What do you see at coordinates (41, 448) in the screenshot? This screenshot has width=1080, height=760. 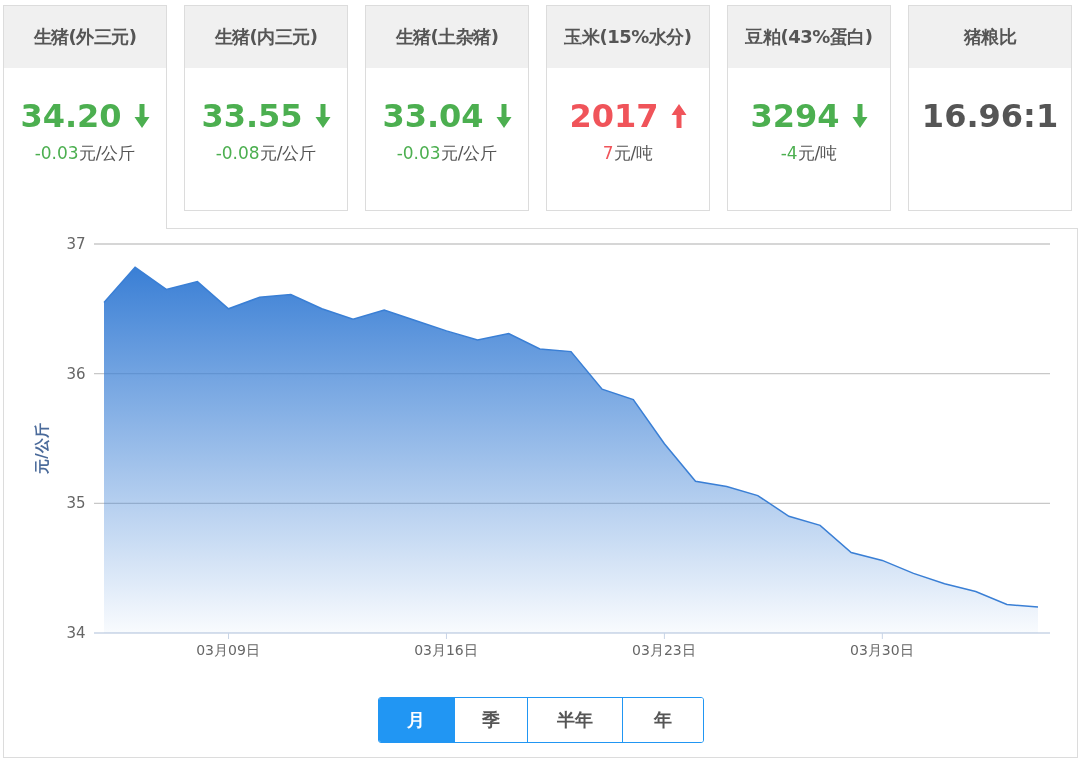 I see `y-axis-title: 元/公斤` at bounding box center [41, 448].